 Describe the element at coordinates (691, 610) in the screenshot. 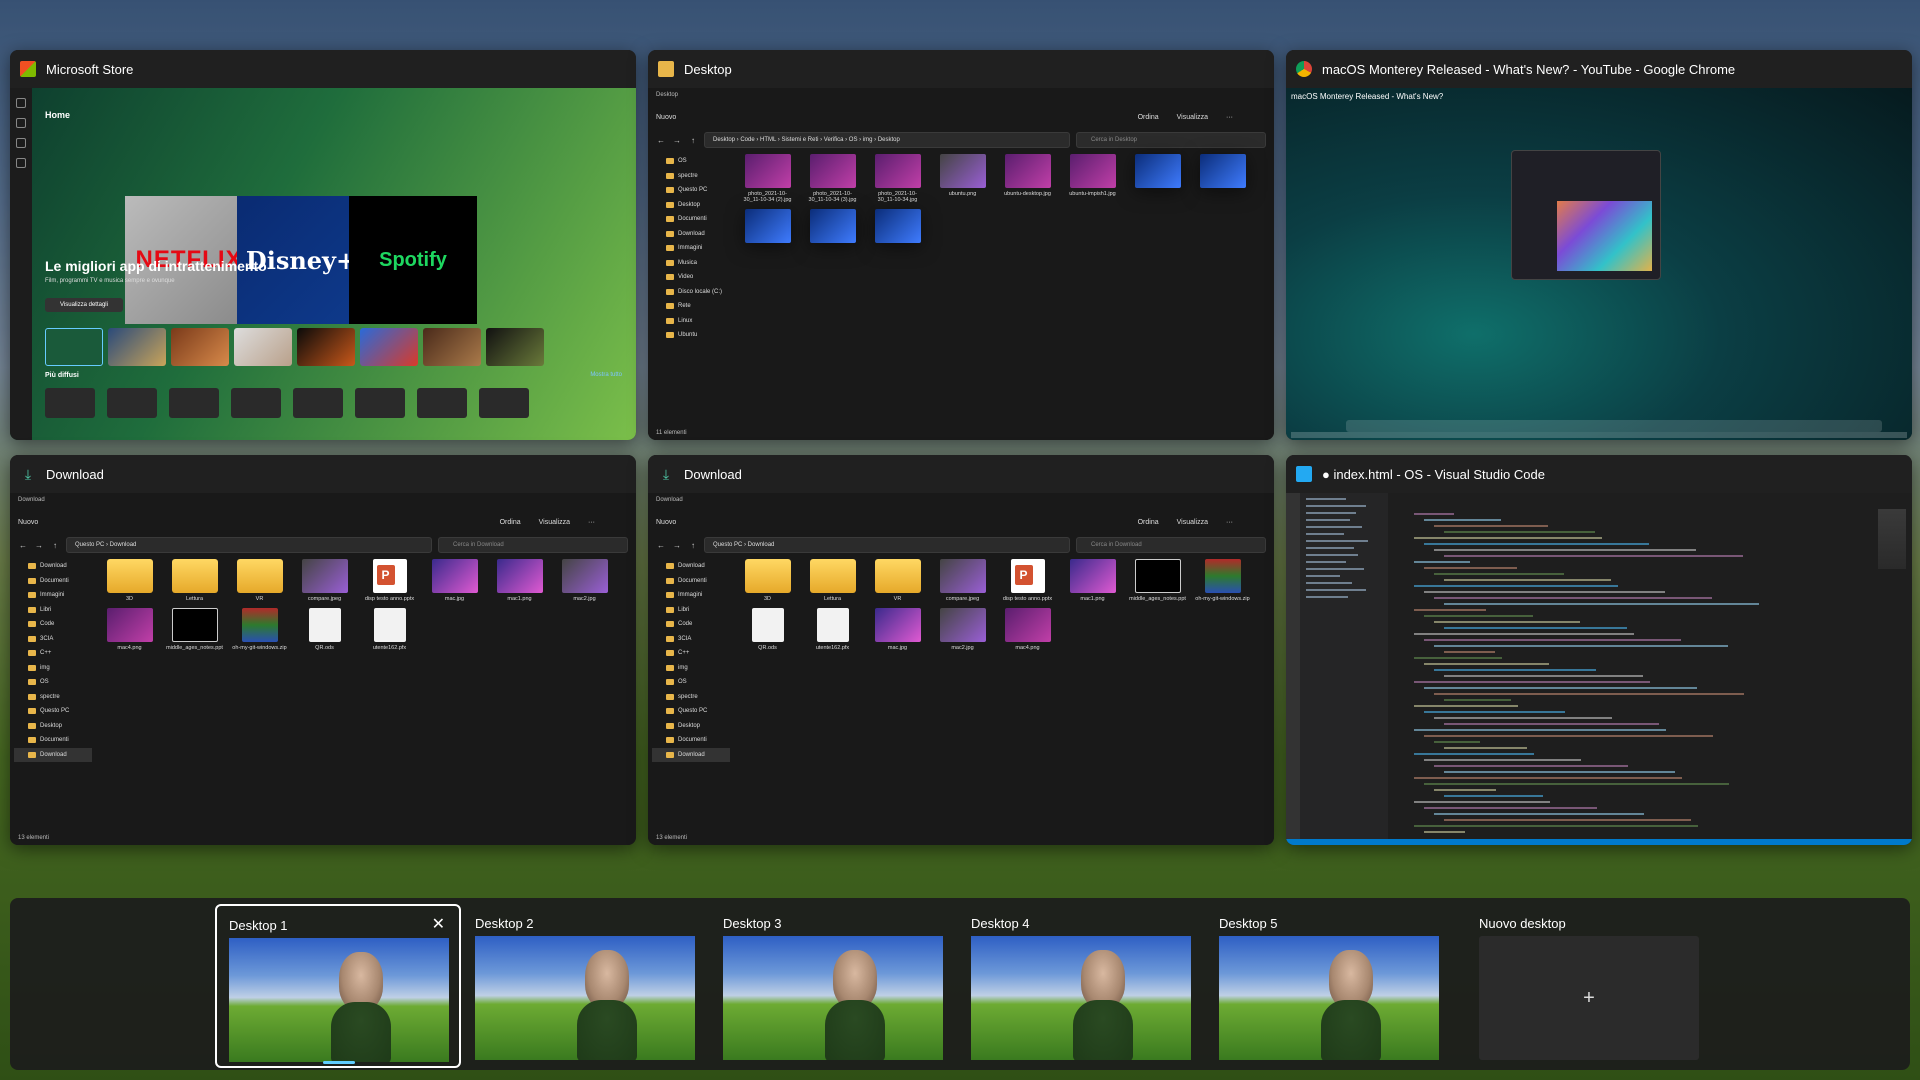

I see `tree-item: Libri` at that location.